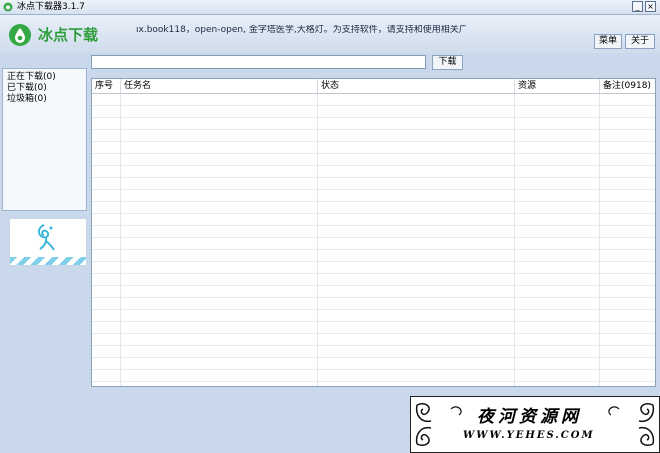 Image resolution: width=660 pixels, height=453 pixels. Describe the element at coordinates (640, 41) in the screenshot. I see `about-button: 关于` at that location.